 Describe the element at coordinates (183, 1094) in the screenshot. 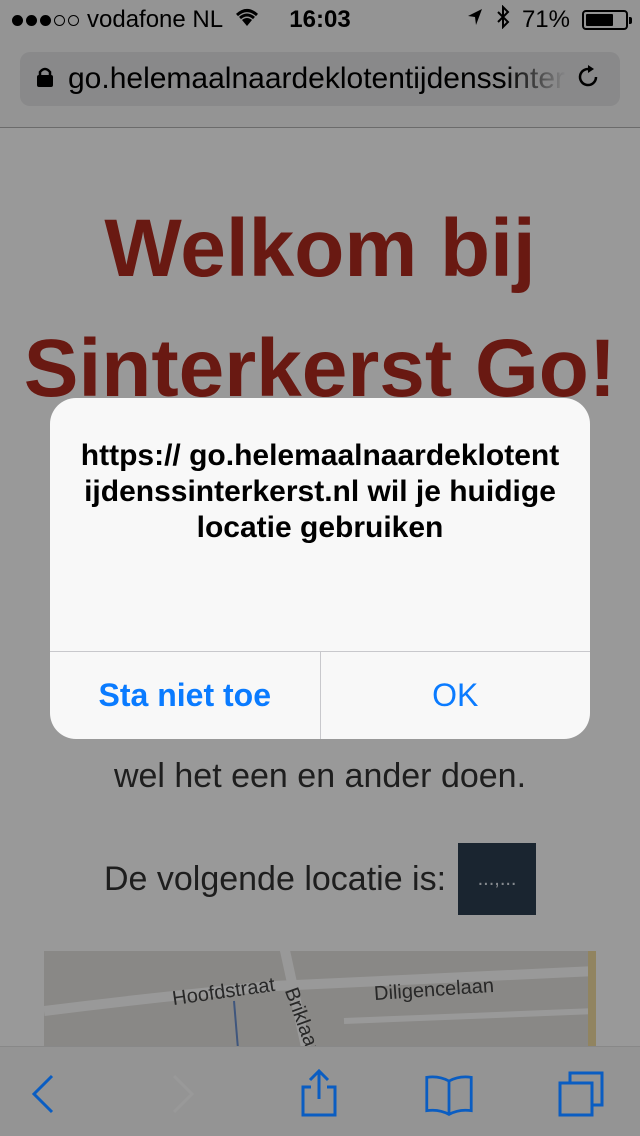

I see `forward-icon` at that location.